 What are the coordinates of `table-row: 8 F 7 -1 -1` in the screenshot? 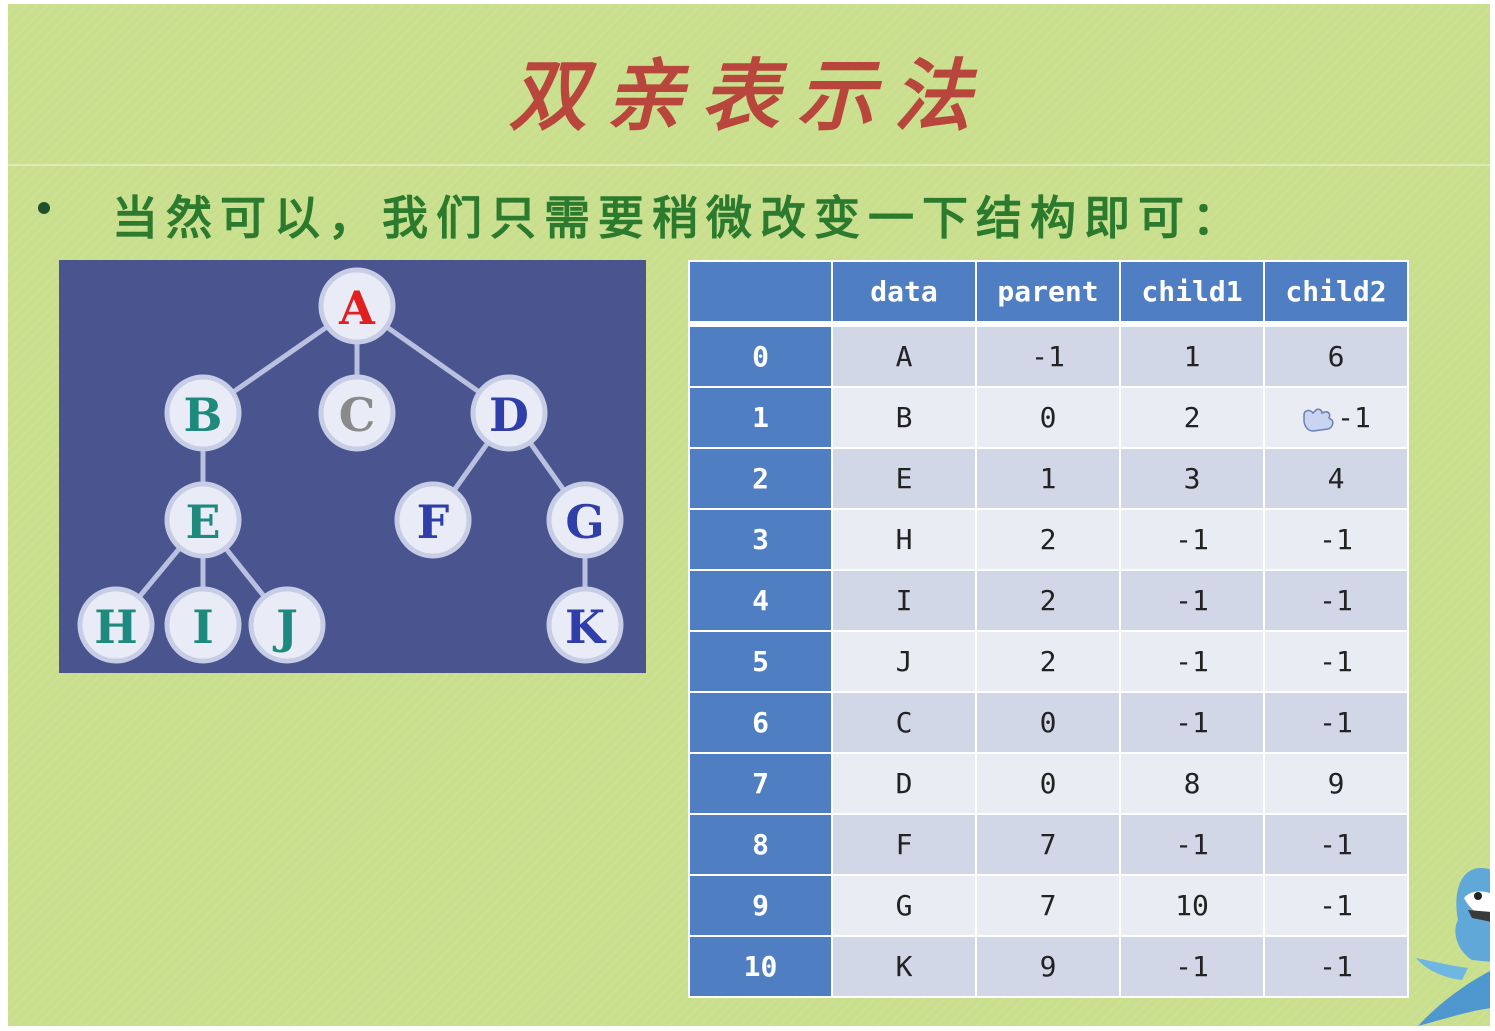 It's located at (1048, 844).